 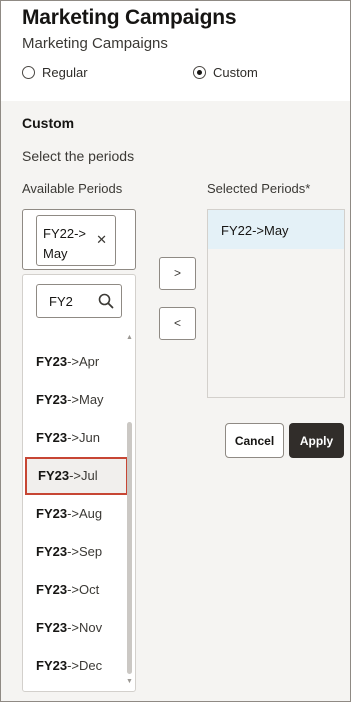 I want to click on search-icon, so click(x=106, y=301).